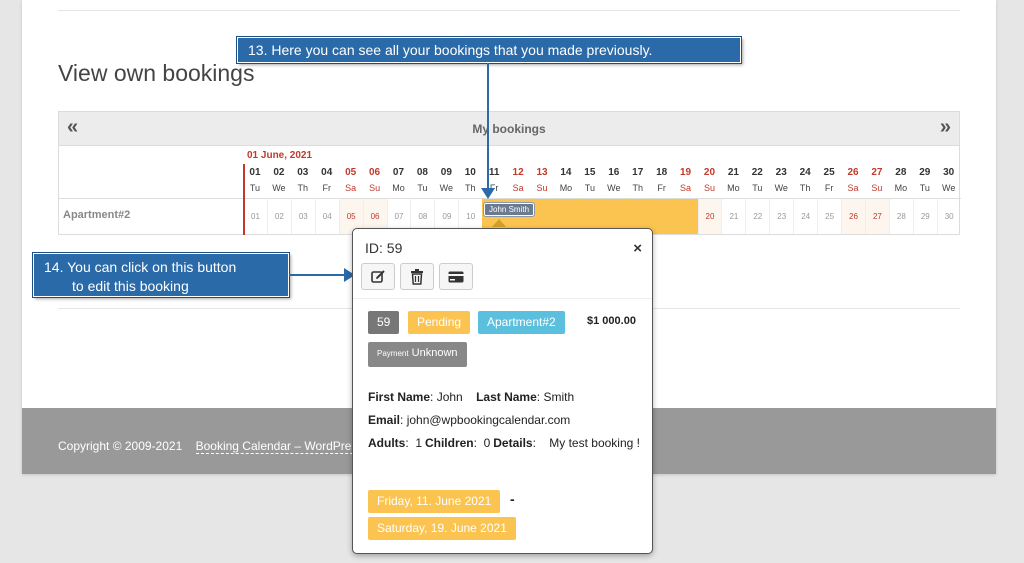 This screenshot has width=1024, height=563. Describe the element at coordinates (302, 216) in the screenshot. I see `day-cell: 03` at that location.